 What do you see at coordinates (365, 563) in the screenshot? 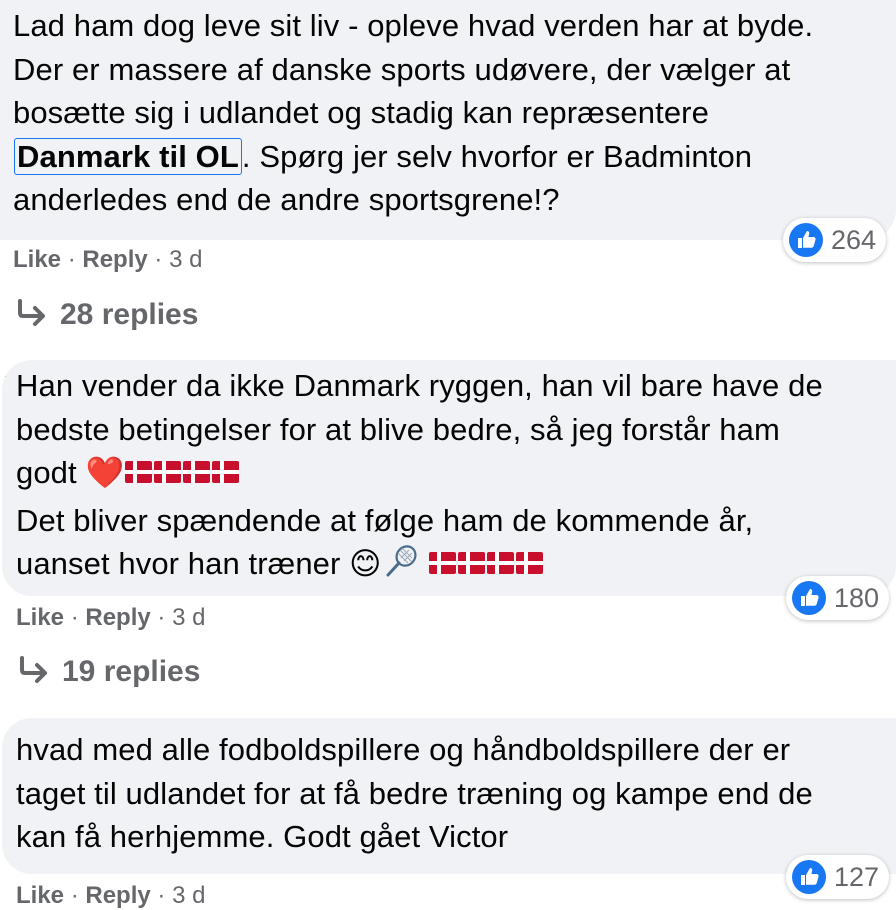
I see `smile-emoji: 😊` at bounding box center [365, 563].